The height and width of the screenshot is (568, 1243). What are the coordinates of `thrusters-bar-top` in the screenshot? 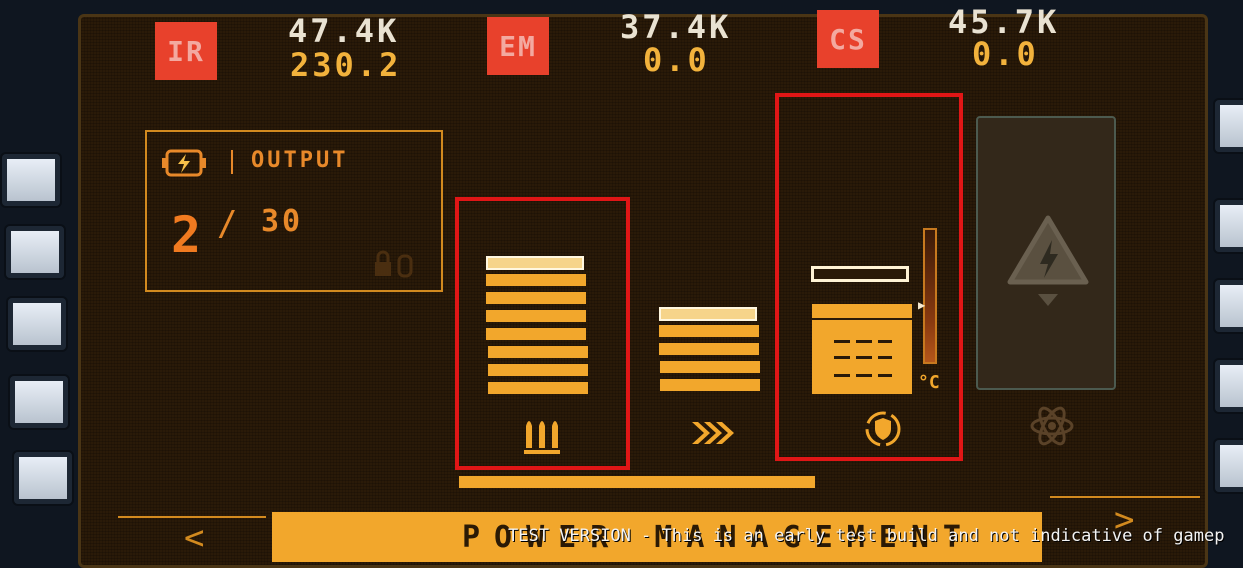 It's located at (708, 314).